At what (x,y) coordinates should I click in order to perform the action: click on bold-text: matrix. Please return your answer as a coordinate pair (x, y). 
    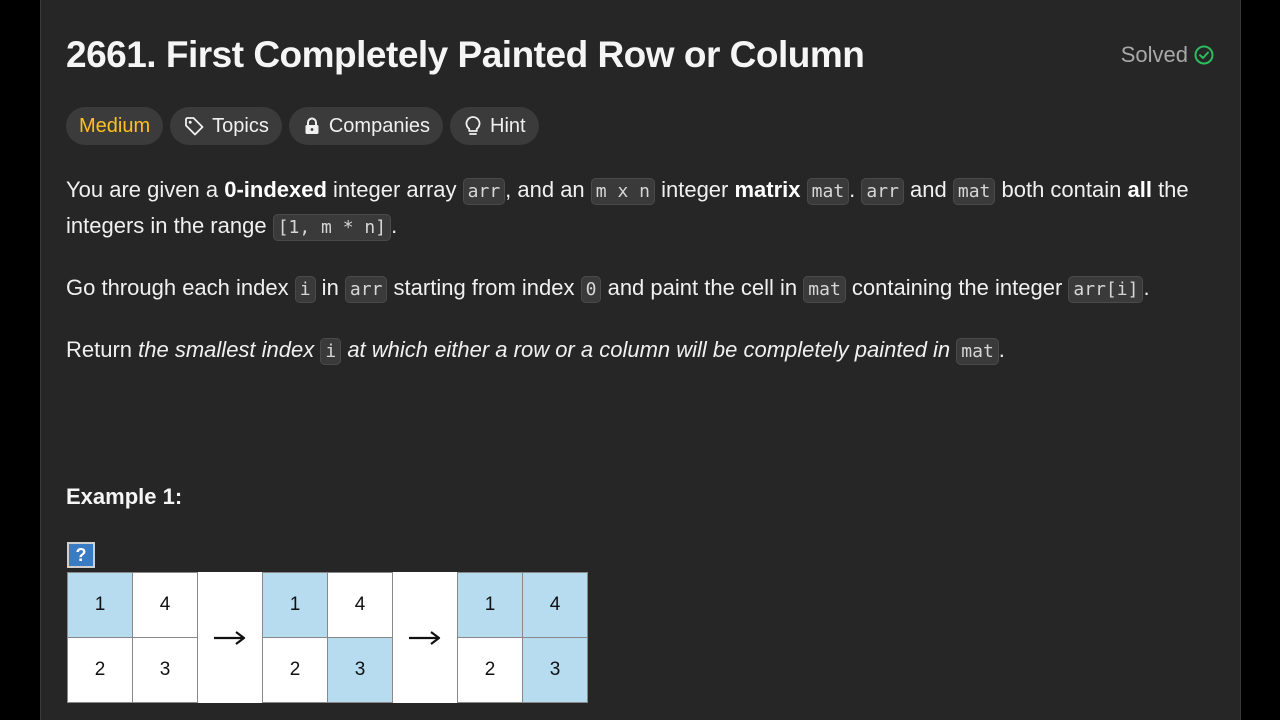
    Looking at the image, I should click on (767, 189).